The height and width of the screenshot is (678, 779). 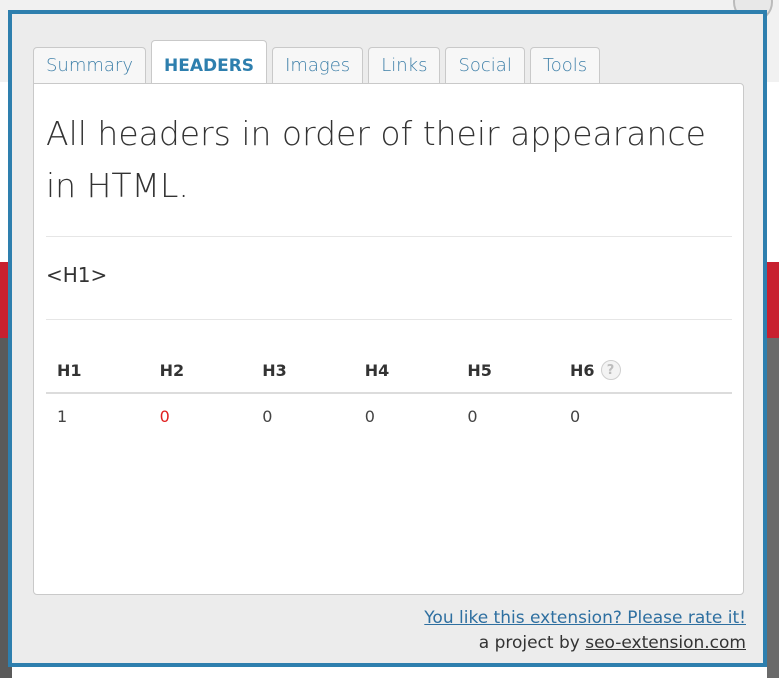 I want to click on count-h3: 0, so click(x=267, y=416).